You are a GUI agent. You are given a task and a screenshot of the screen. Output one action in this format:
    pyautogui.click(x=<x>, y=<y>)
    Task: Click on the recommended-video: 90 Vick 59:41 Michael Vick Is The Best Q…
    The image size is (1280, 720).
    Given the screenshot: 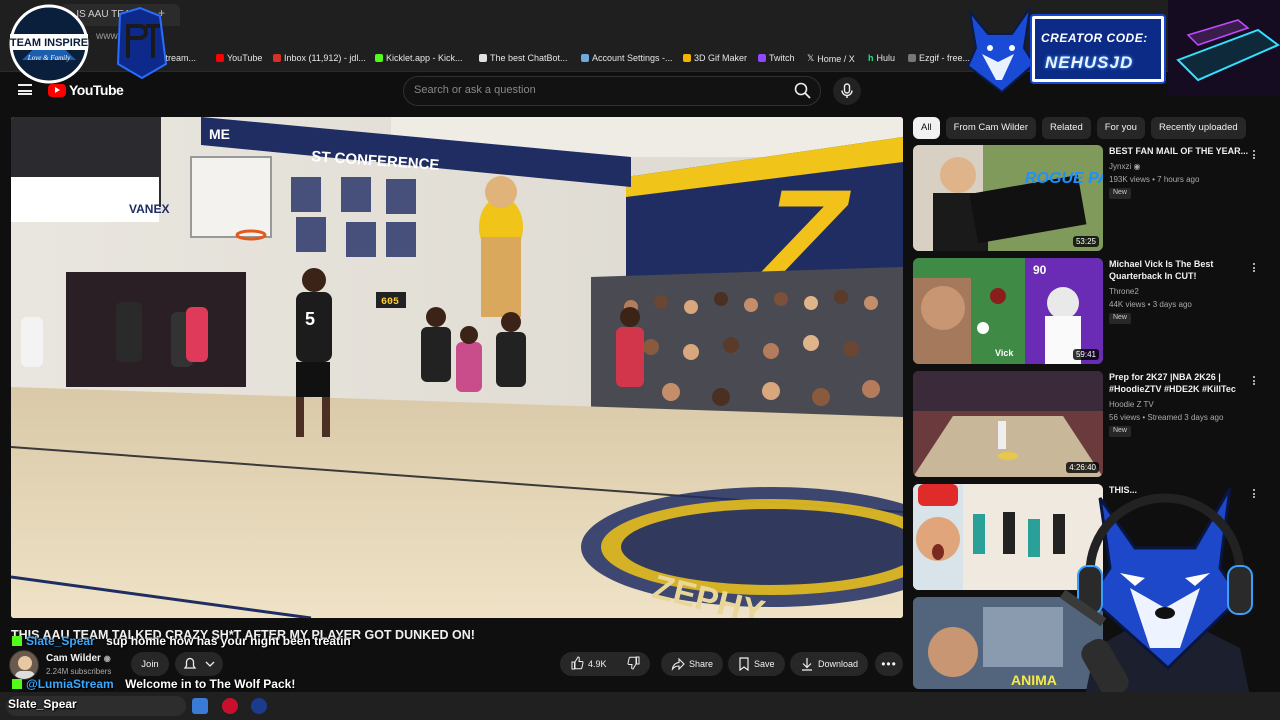 What is the action you would take?
    pyautogui.click(x=1090, y=311)
    